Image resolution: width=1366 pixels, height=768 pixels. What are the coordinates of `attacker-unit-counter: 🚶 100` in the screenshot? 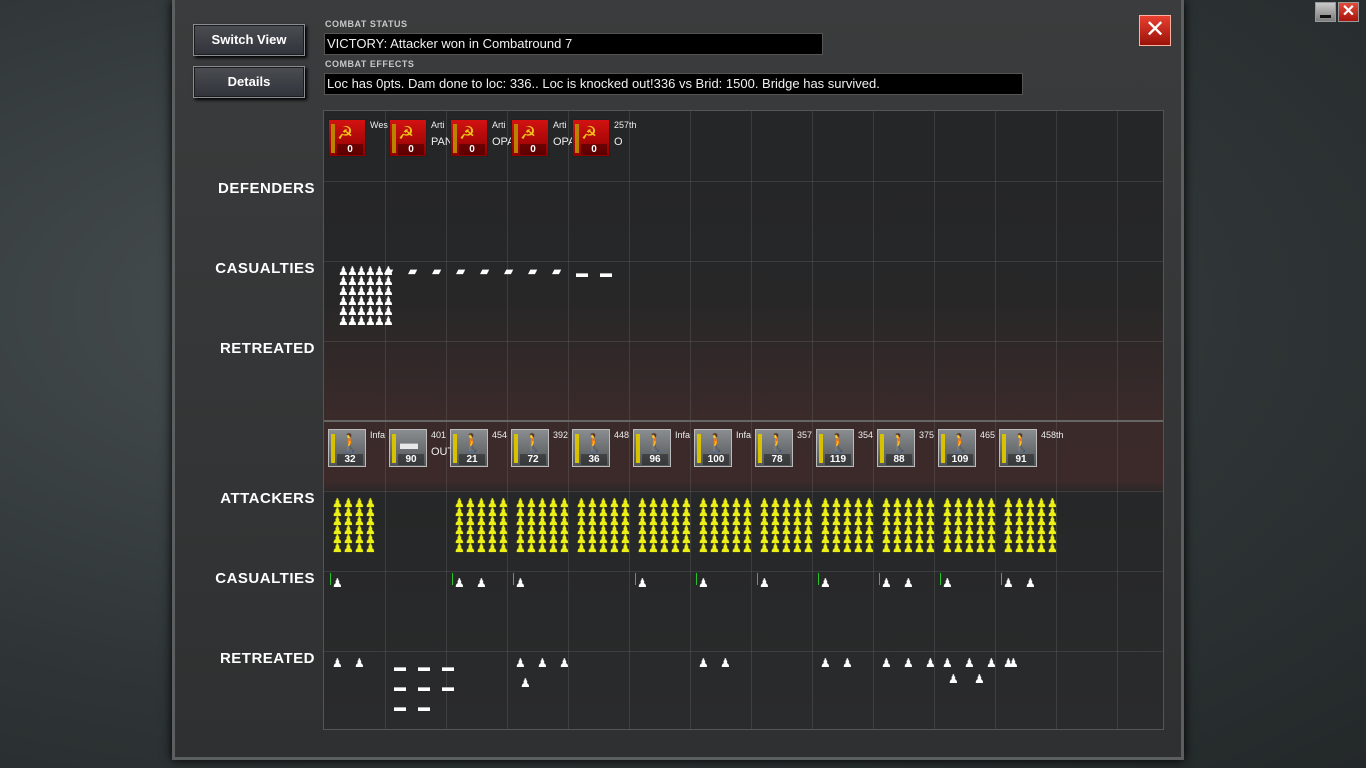 It's located at (713, 448).